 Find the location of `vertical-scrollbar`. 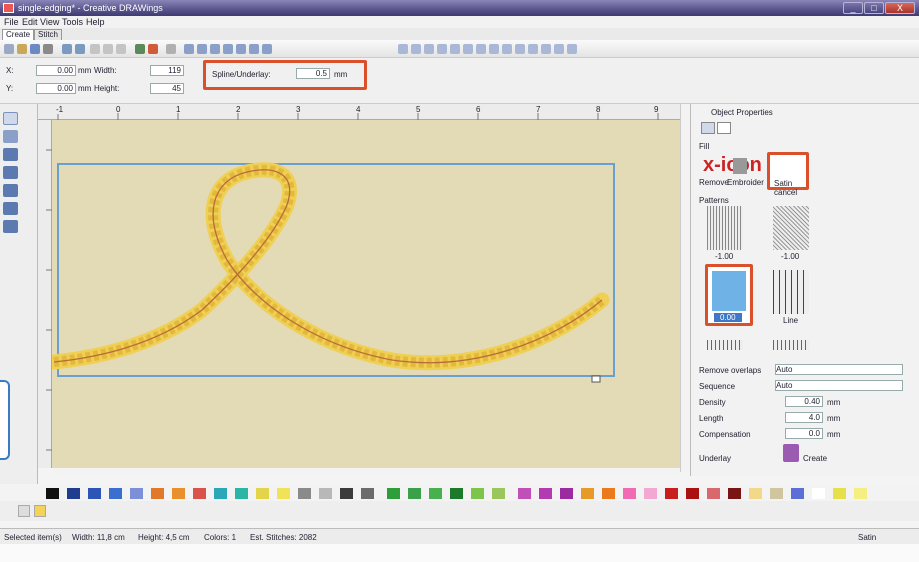

vertical-scrollbar is located at coordinates (685, 288).